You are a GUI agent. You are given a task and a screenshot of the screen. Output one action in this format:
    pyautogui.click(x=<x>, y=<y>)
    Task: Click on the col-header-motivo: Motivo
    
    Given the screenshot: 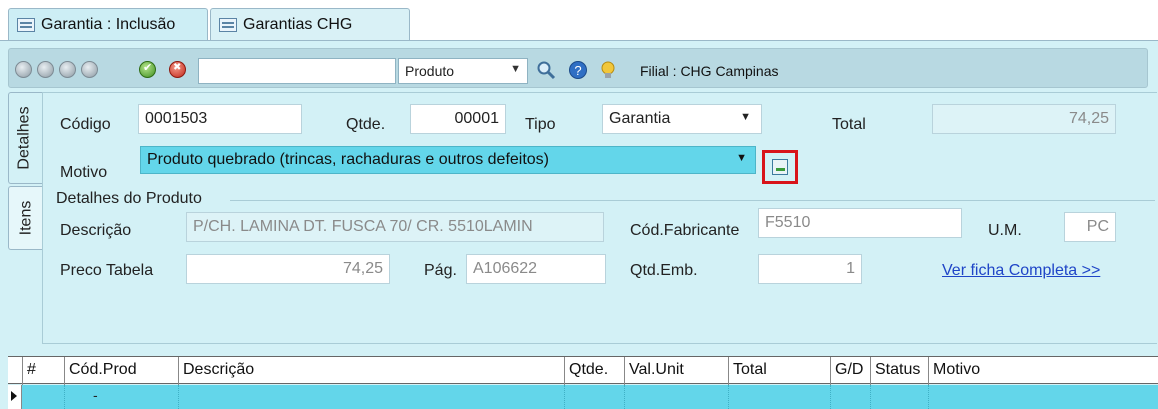 What is the action you would take?
    pyautogui.click(x=1043, y=371)
    